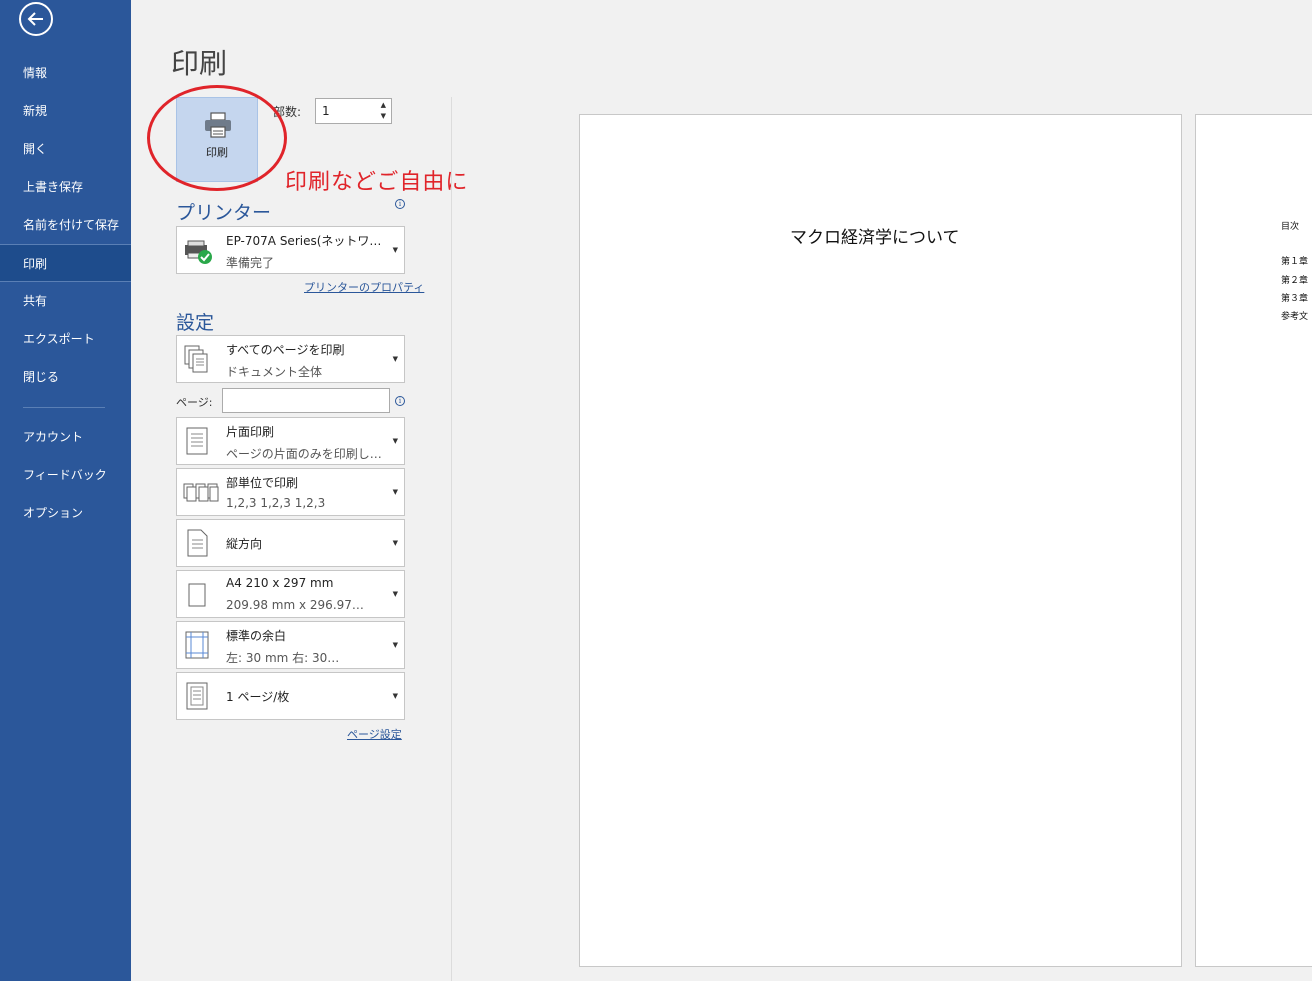 Image resolution: width=1312 pixels, height=981 pixels. I want to click on preview-page-2: 目次 第１章 第２章 第３章 参考文, so click(1253, 540).